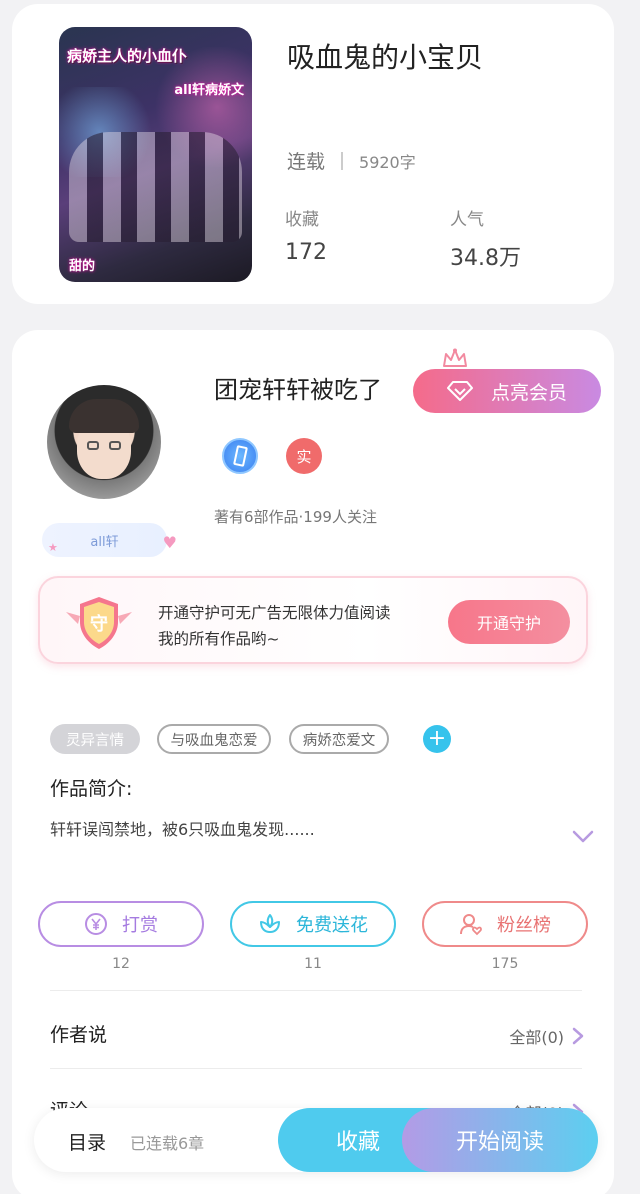 This screenshot has height=1194, width=640. Describe the element at coordinates (219, 639) in the screenshot. I see `guard-line-2: 我的所有作品哟~` at that location.